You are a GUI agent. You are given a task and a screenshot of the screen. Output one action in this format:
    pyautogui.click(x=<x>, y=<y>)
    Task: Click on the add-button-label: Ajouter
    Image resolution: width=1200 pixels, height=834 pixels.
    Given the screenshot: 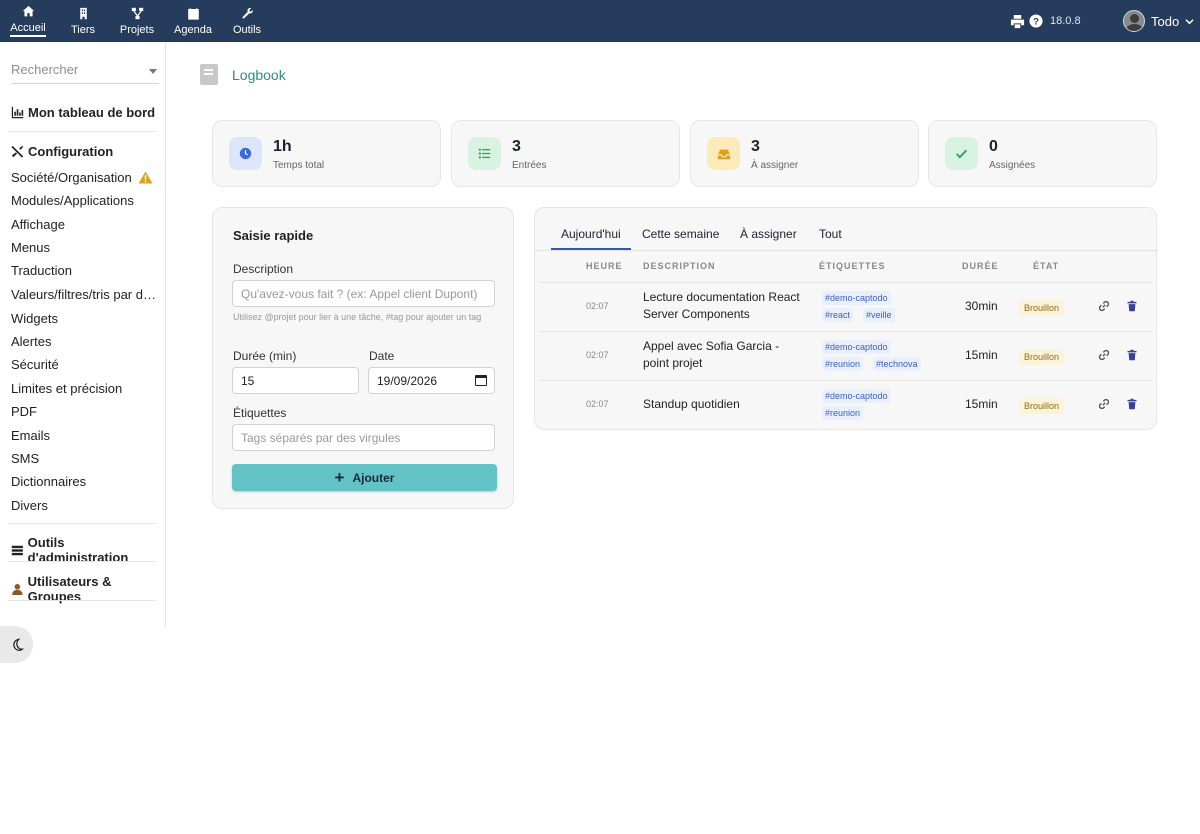 What is the action you would take?
    pyautogui.click(x=373, y=477)
    